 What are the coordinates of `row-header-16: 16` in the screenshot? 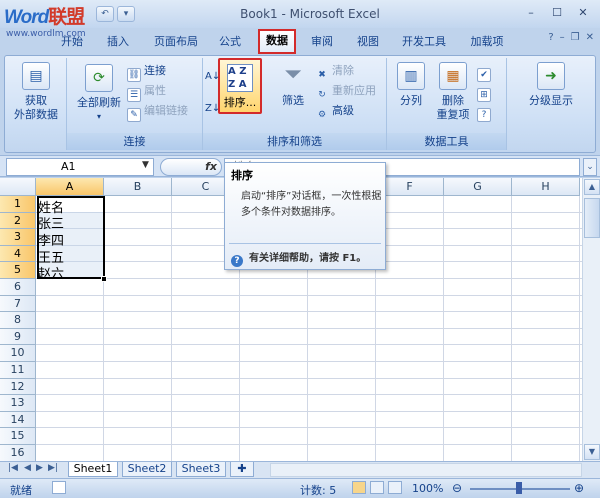 It's located at (18, 453).